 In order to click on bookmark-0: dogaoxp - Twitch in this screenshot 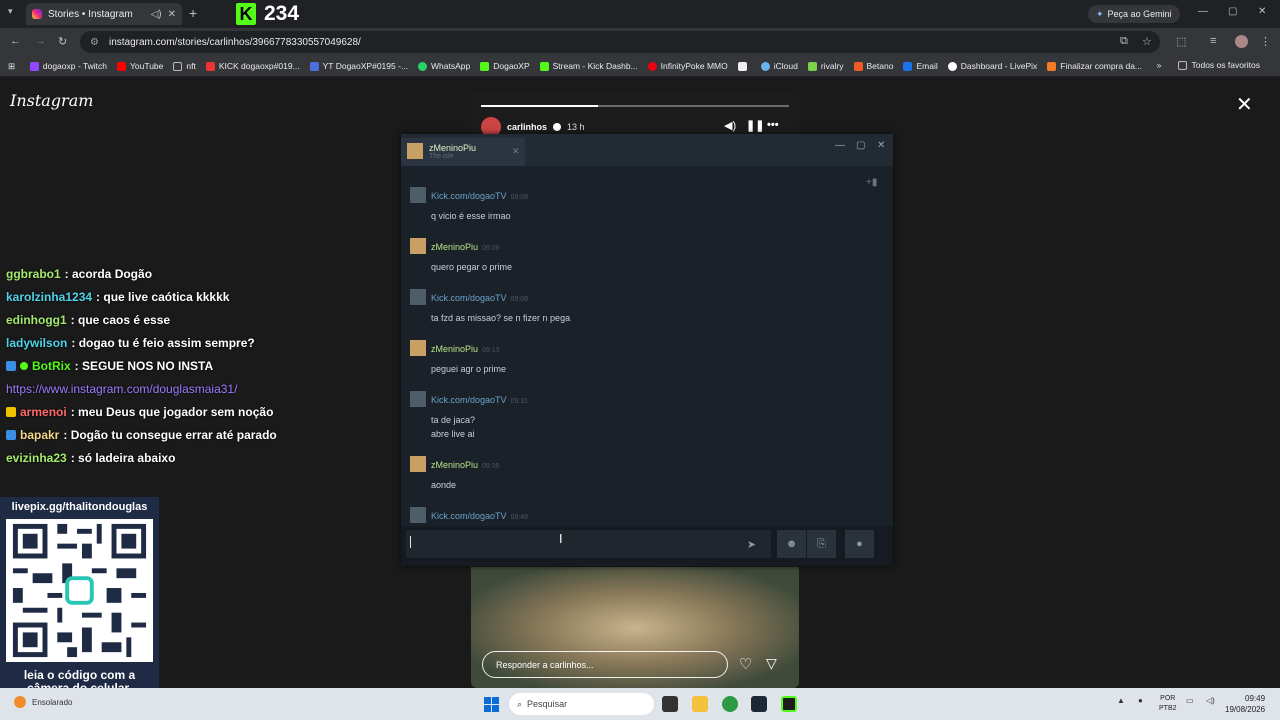, I will do `click(68, 66)`.